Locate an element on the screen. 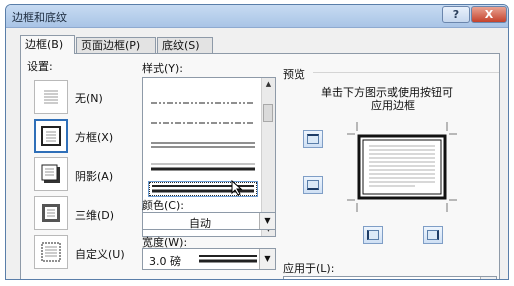  setting-shadow-button is located at coordinates (51, 174).